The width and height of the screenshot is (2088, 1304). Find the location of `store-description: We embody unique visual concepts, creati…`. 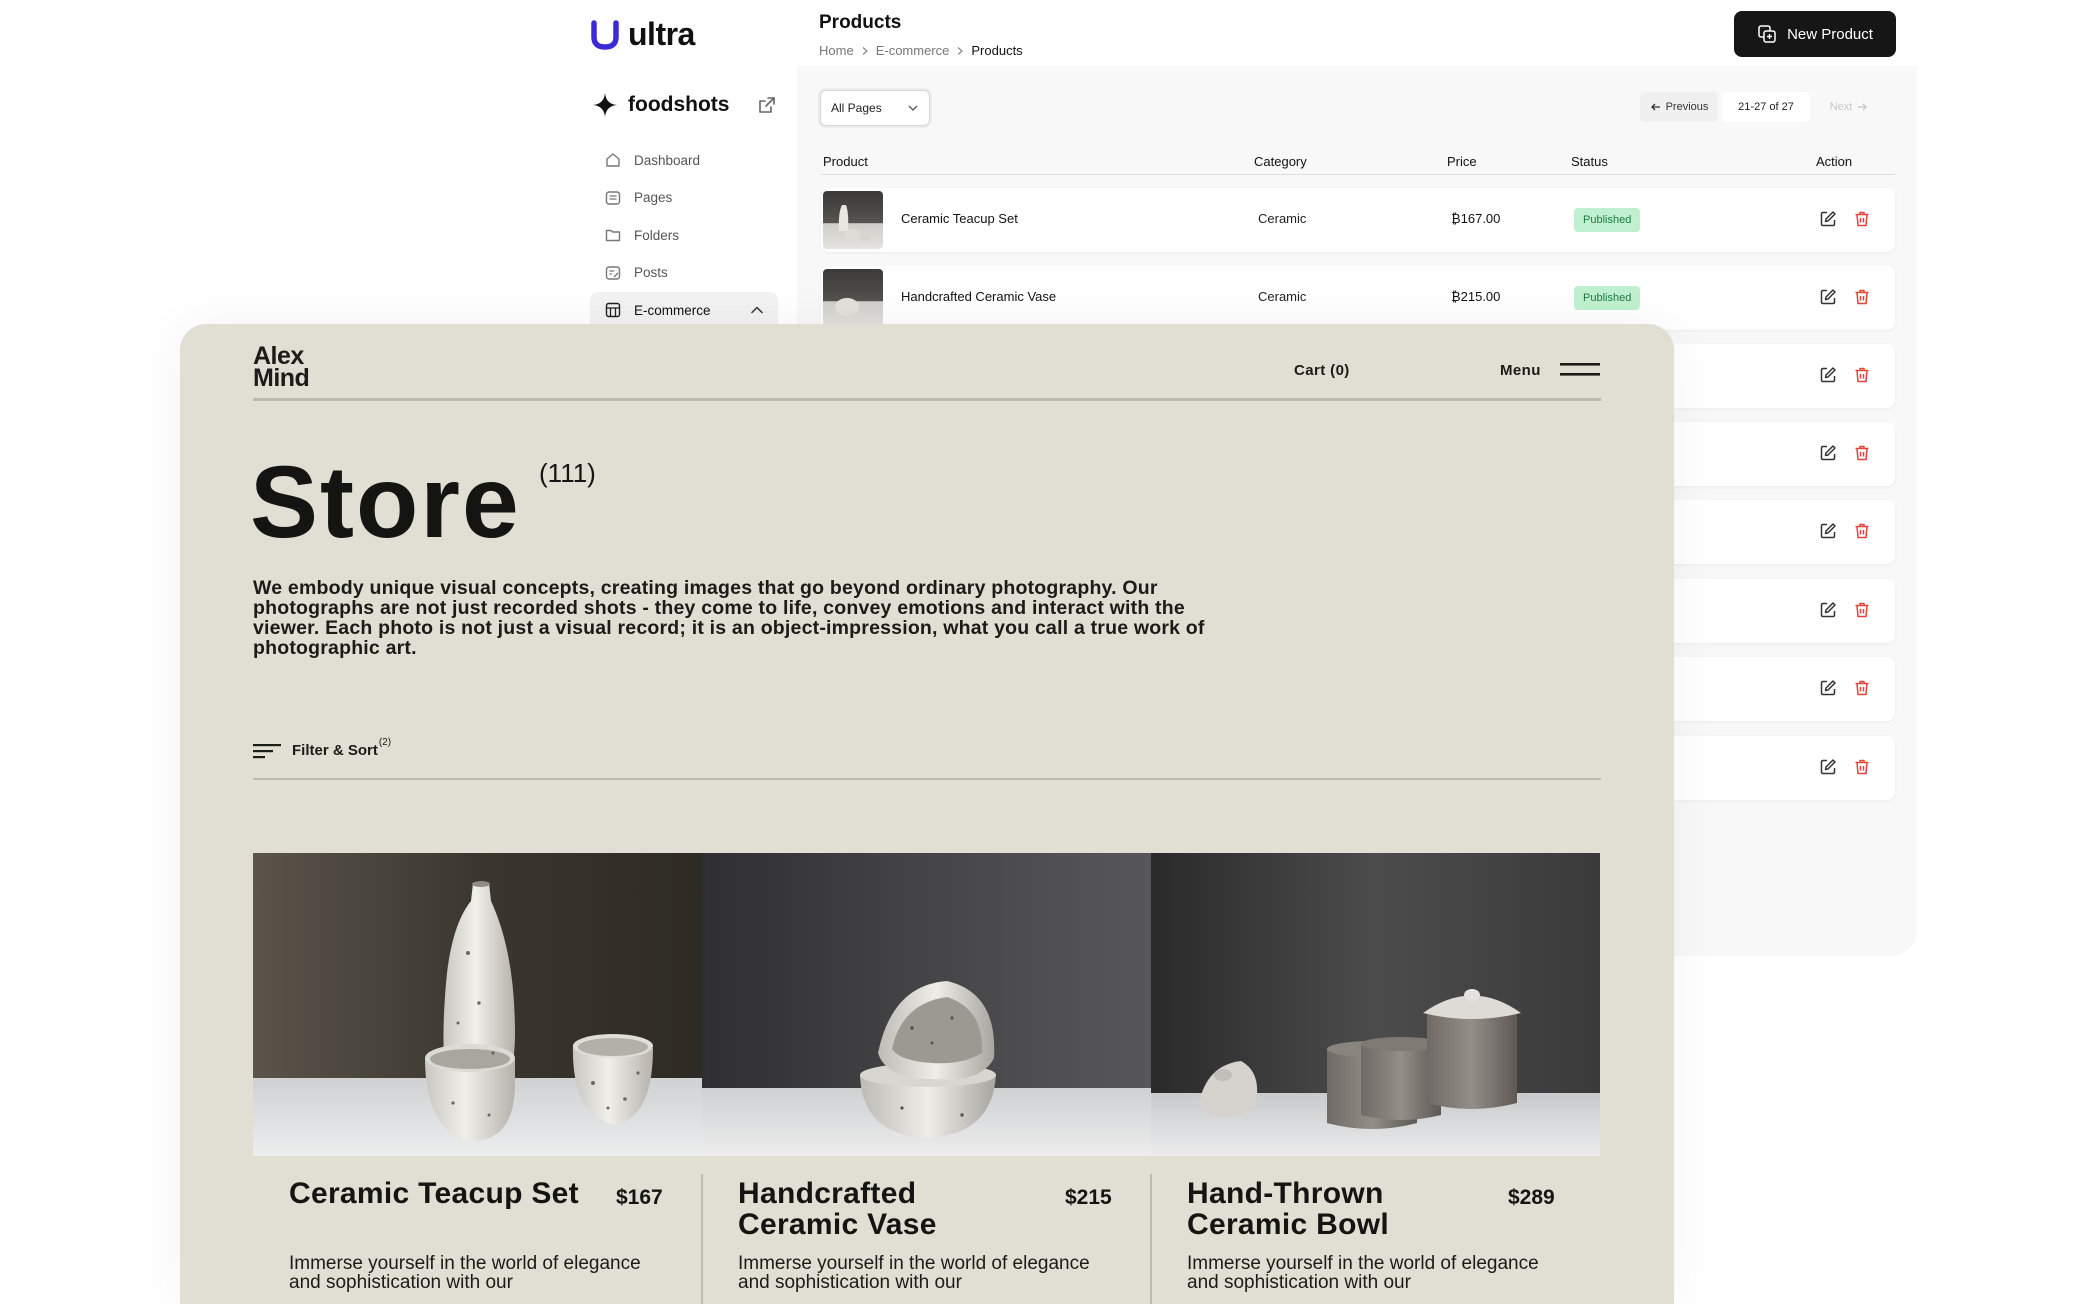

store-description: We embody unique visual concepts, creati… is located at coordinates (729, 618).